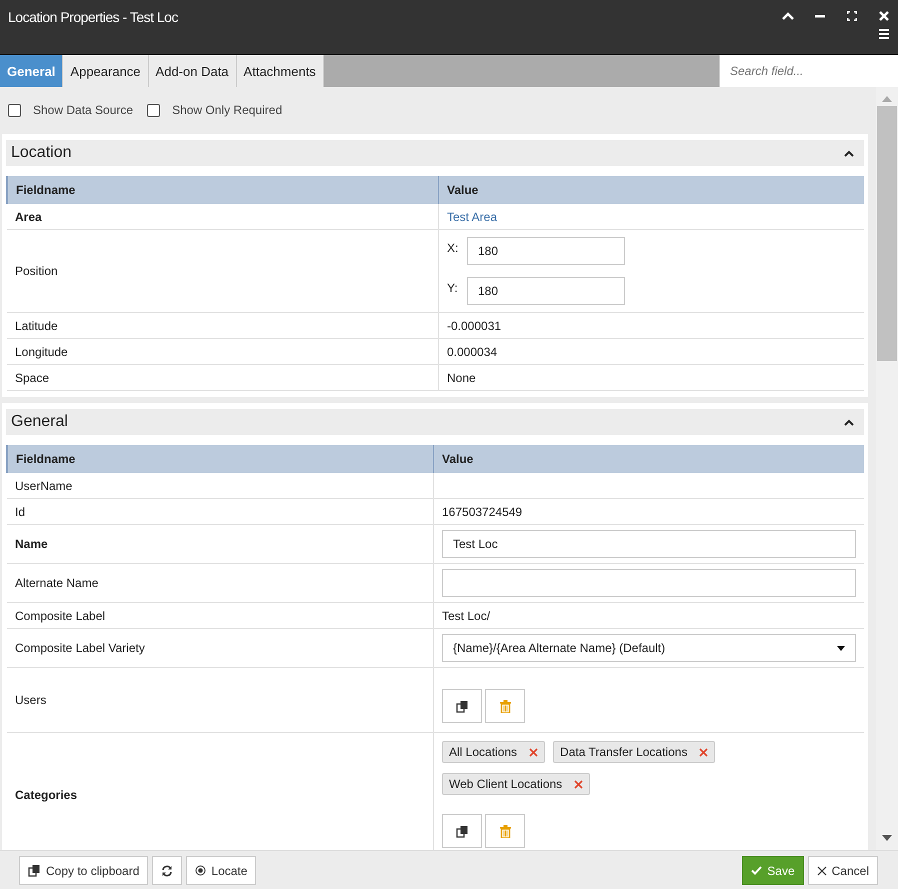 The image size is (898, 889). Describe the element at coordinates (841, 648) in the screenshot. I see `caret-icon` at that location.